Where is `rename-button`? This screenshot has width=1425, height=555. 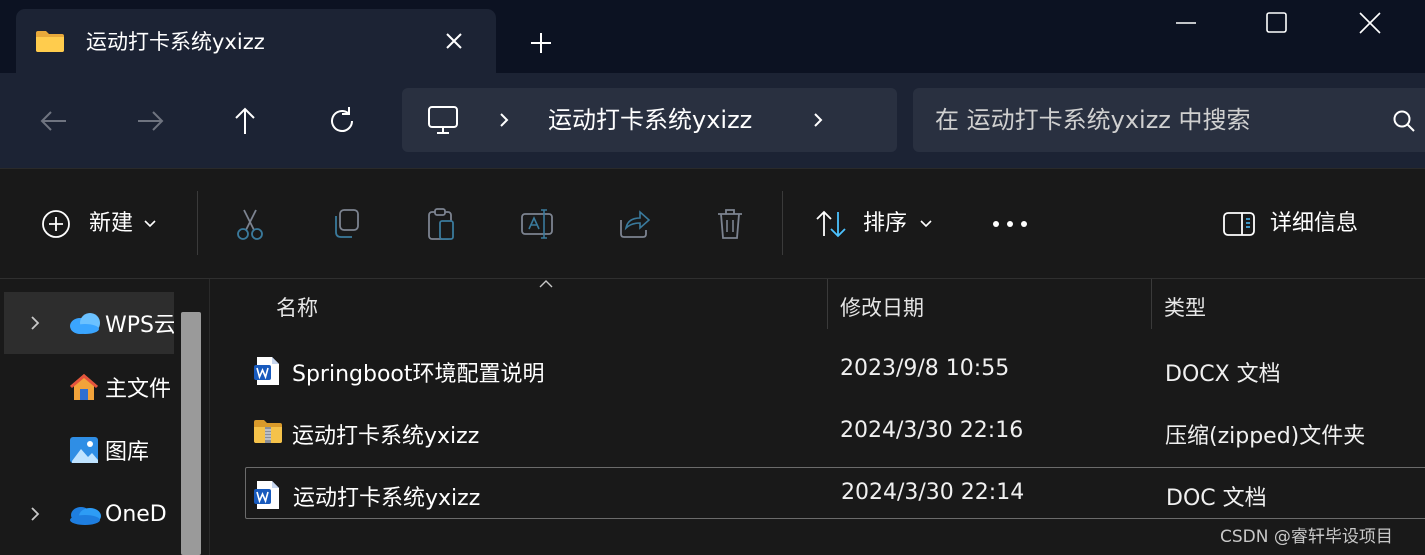
rename-button is located at coordinates (537, 224).